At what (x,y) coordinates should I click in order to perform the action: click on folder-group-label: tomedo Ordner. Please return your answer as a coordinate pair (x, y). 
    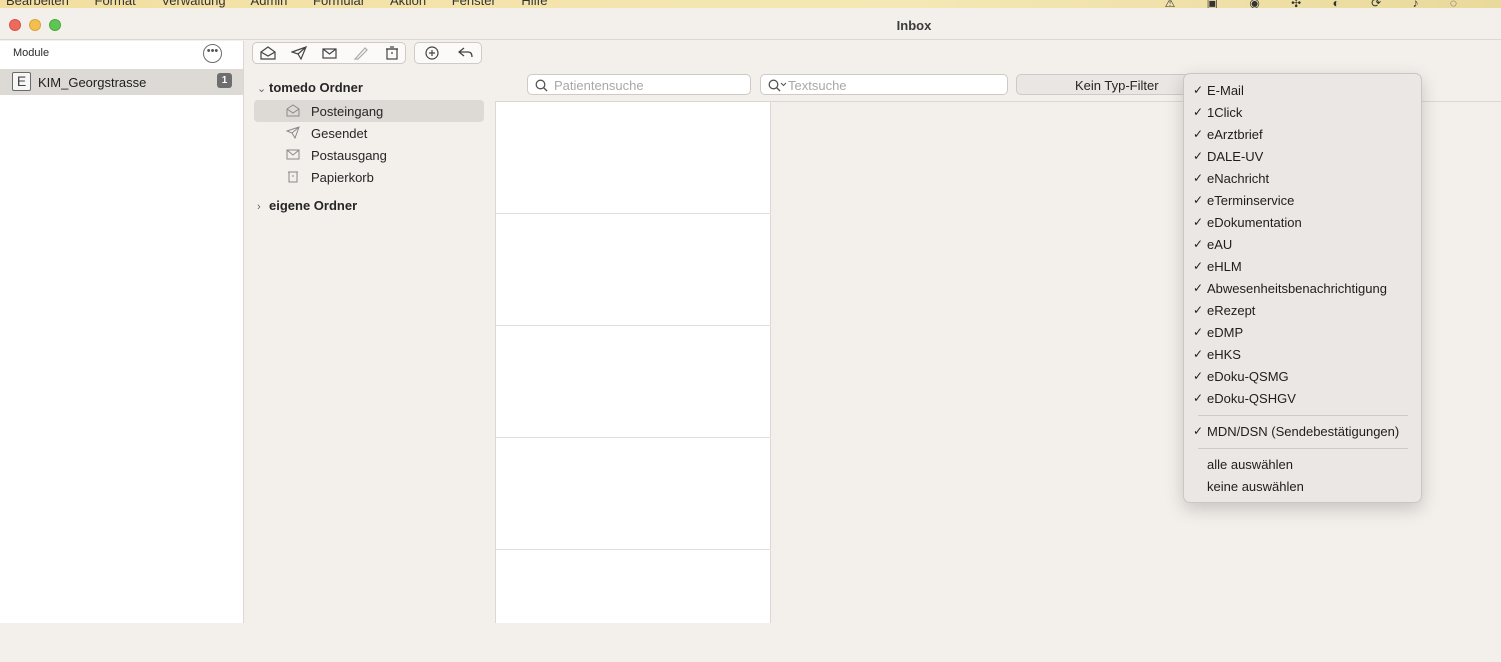
    Looking at the image, I should click on (316, 87).